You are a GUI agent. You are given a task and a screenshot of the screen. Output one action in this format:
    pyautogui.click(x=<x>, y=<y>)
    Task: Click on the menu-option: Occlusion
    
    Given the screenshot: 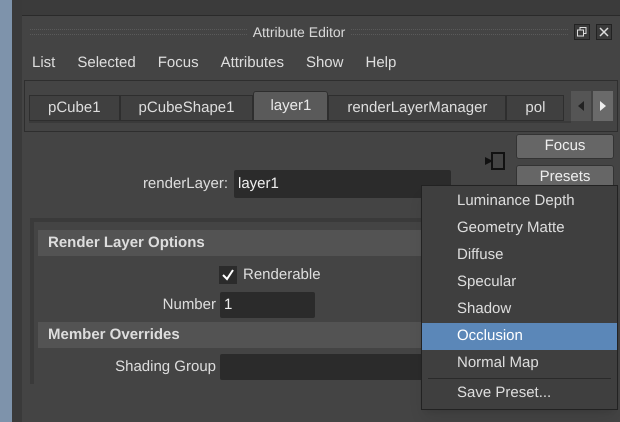 What is the action you would take?
    pyautogui.click(x=519, y=336)
    